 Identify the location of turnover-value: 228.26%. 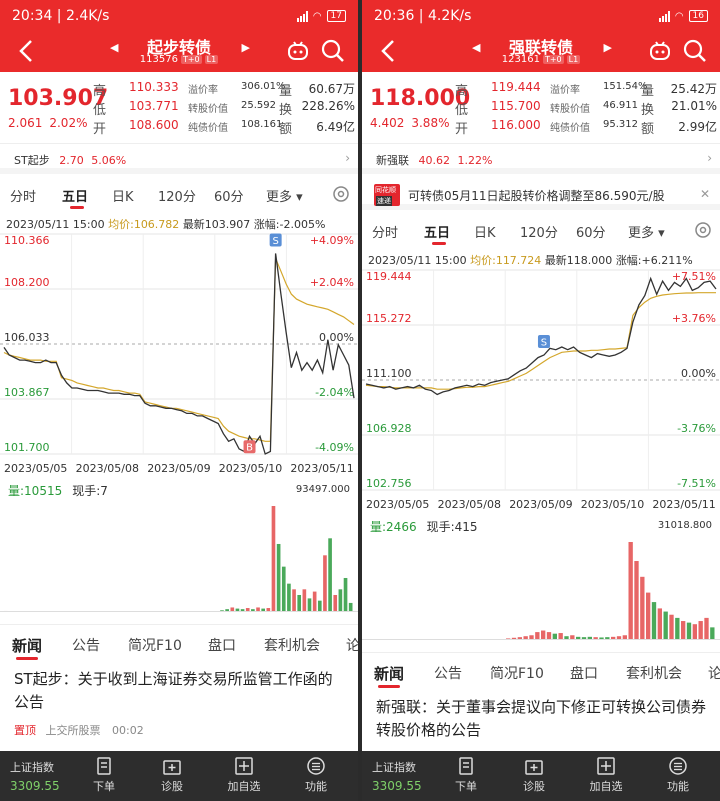
(328, 106).